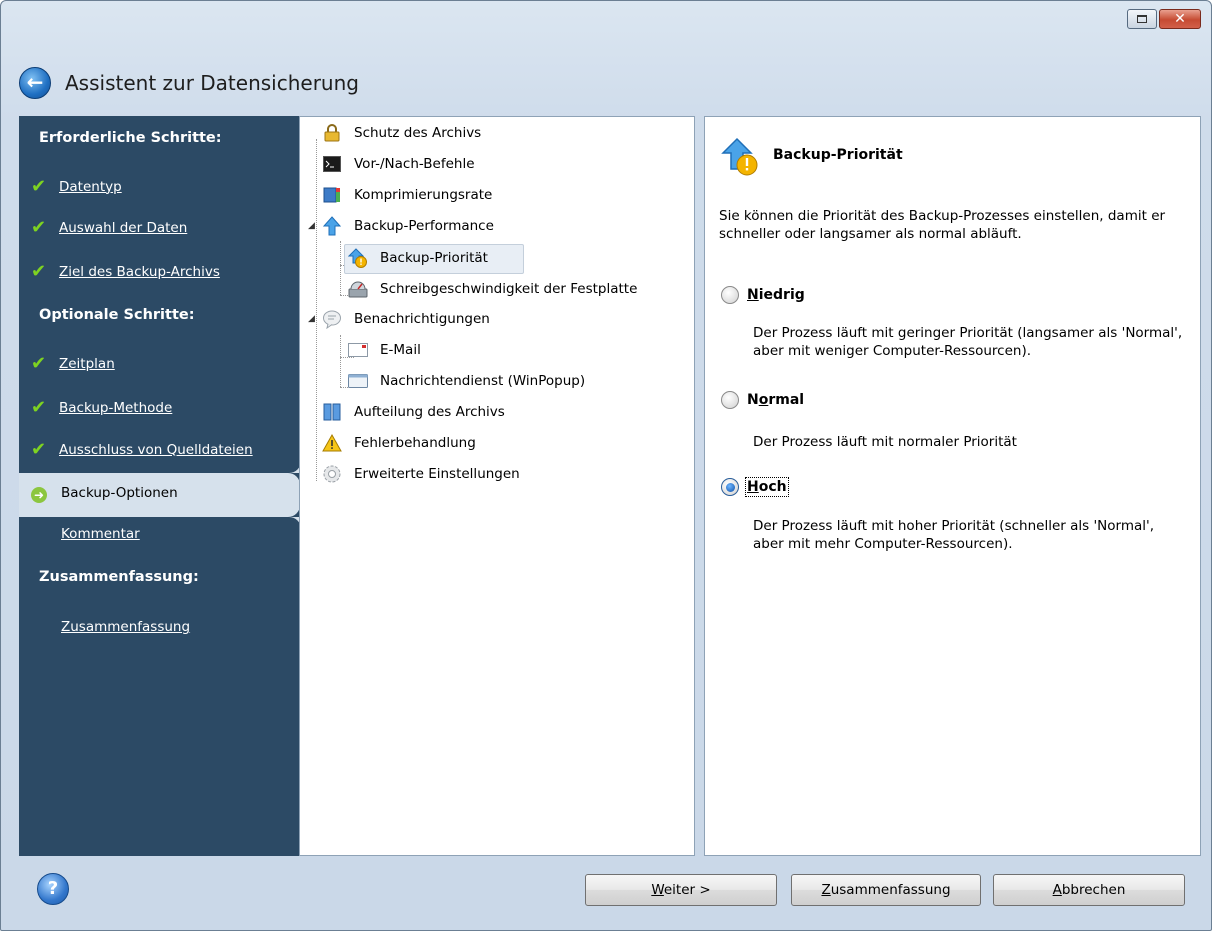 The image size is (1212, 931). I want to click on current-step-arrow-icon: ➜, so click(39, 495).